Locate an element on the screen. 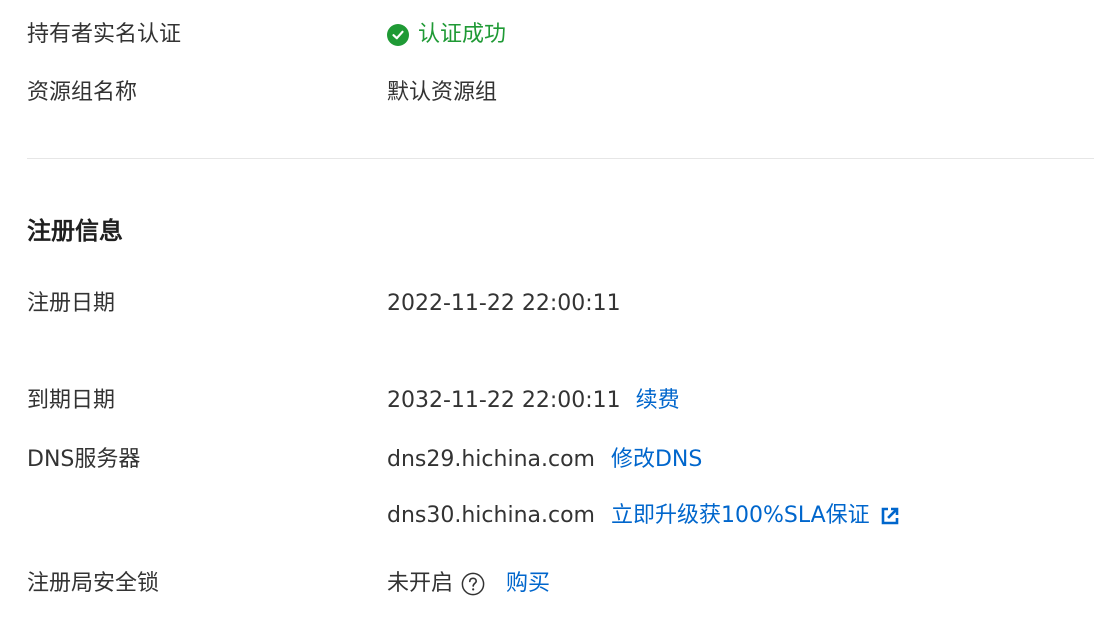 This screenshot has height=633, width=1094. registration-date-row: 注册日期 2022-11-22 22:00:11 is located at coordinates (547, 304).